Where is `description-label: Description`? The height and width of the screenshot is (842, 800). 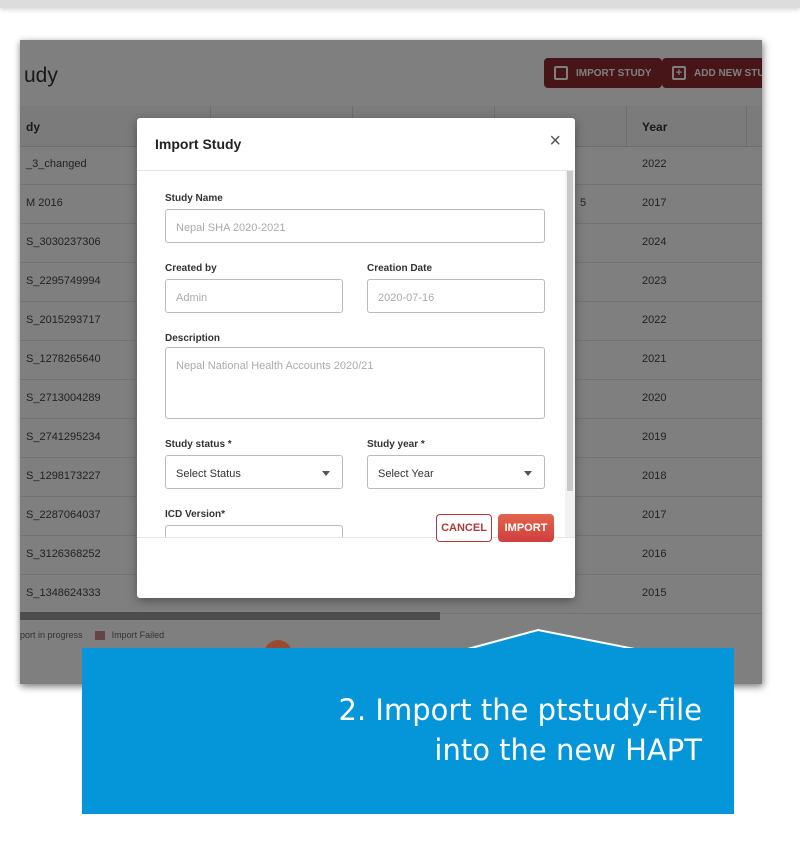
description-label: Description is located at coordinates (193, 338).